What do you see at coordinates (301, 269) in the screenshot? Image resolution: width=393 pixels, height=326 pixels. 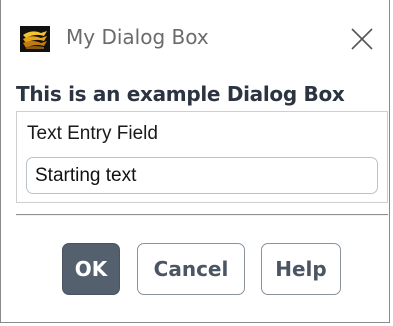 I see `help-button: Help` at bounding box center [301, 269].